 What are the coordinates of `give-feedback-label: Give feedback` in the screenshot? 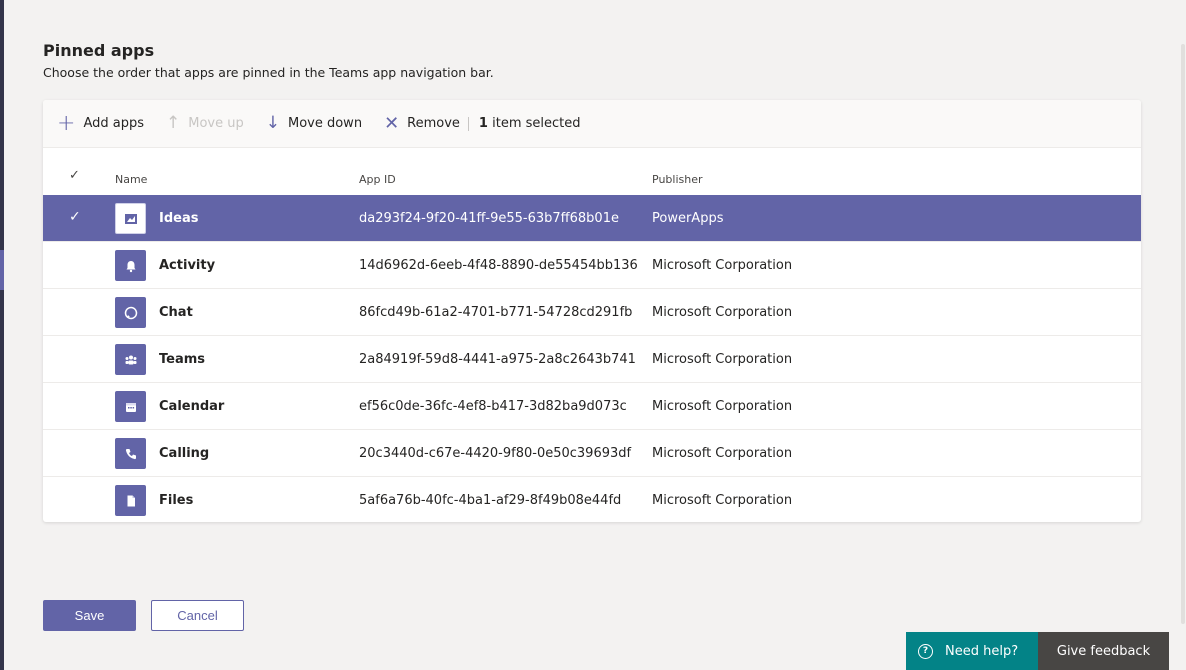 It's located at (1103, 651).